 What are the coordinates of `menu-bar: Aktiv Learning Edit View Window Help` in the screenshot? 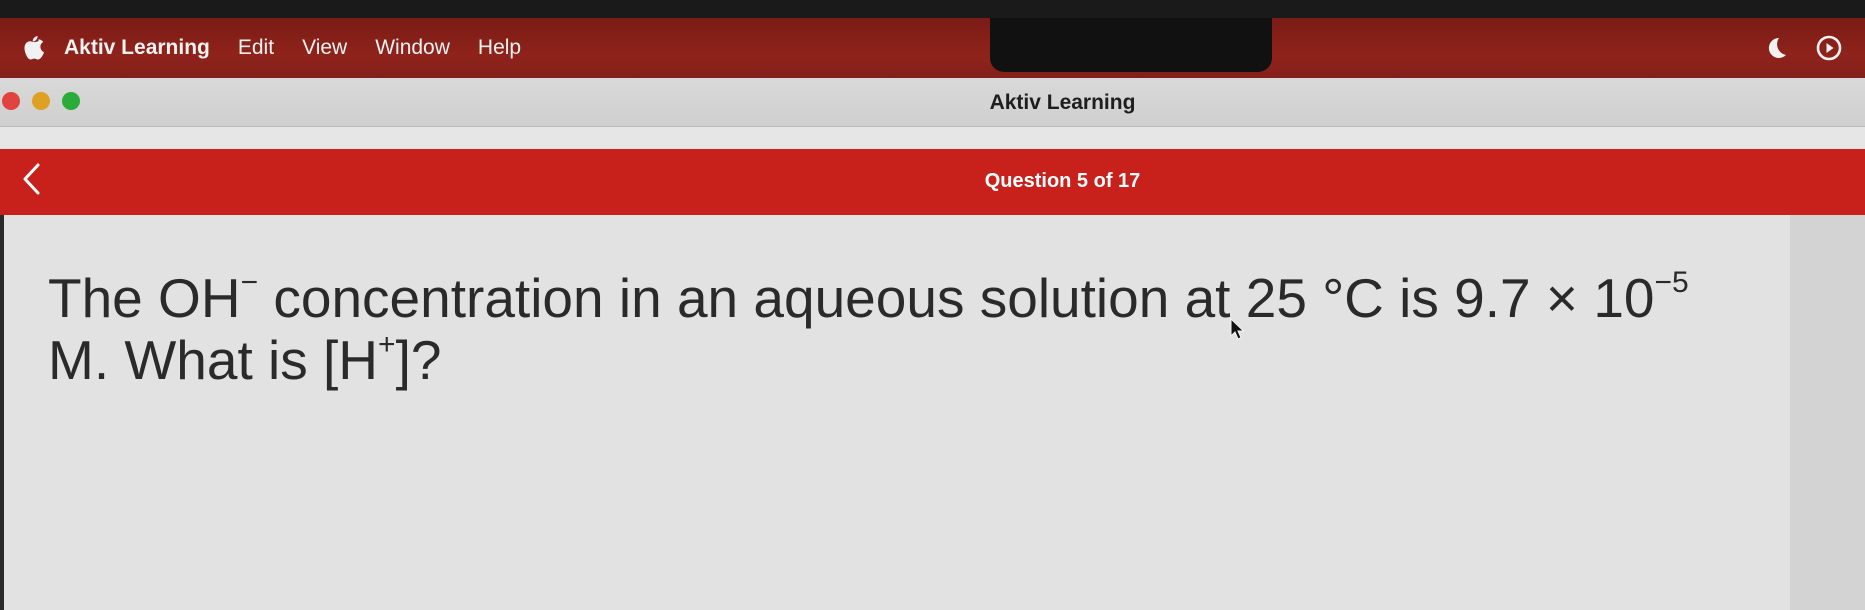 It's located at (932, 48).